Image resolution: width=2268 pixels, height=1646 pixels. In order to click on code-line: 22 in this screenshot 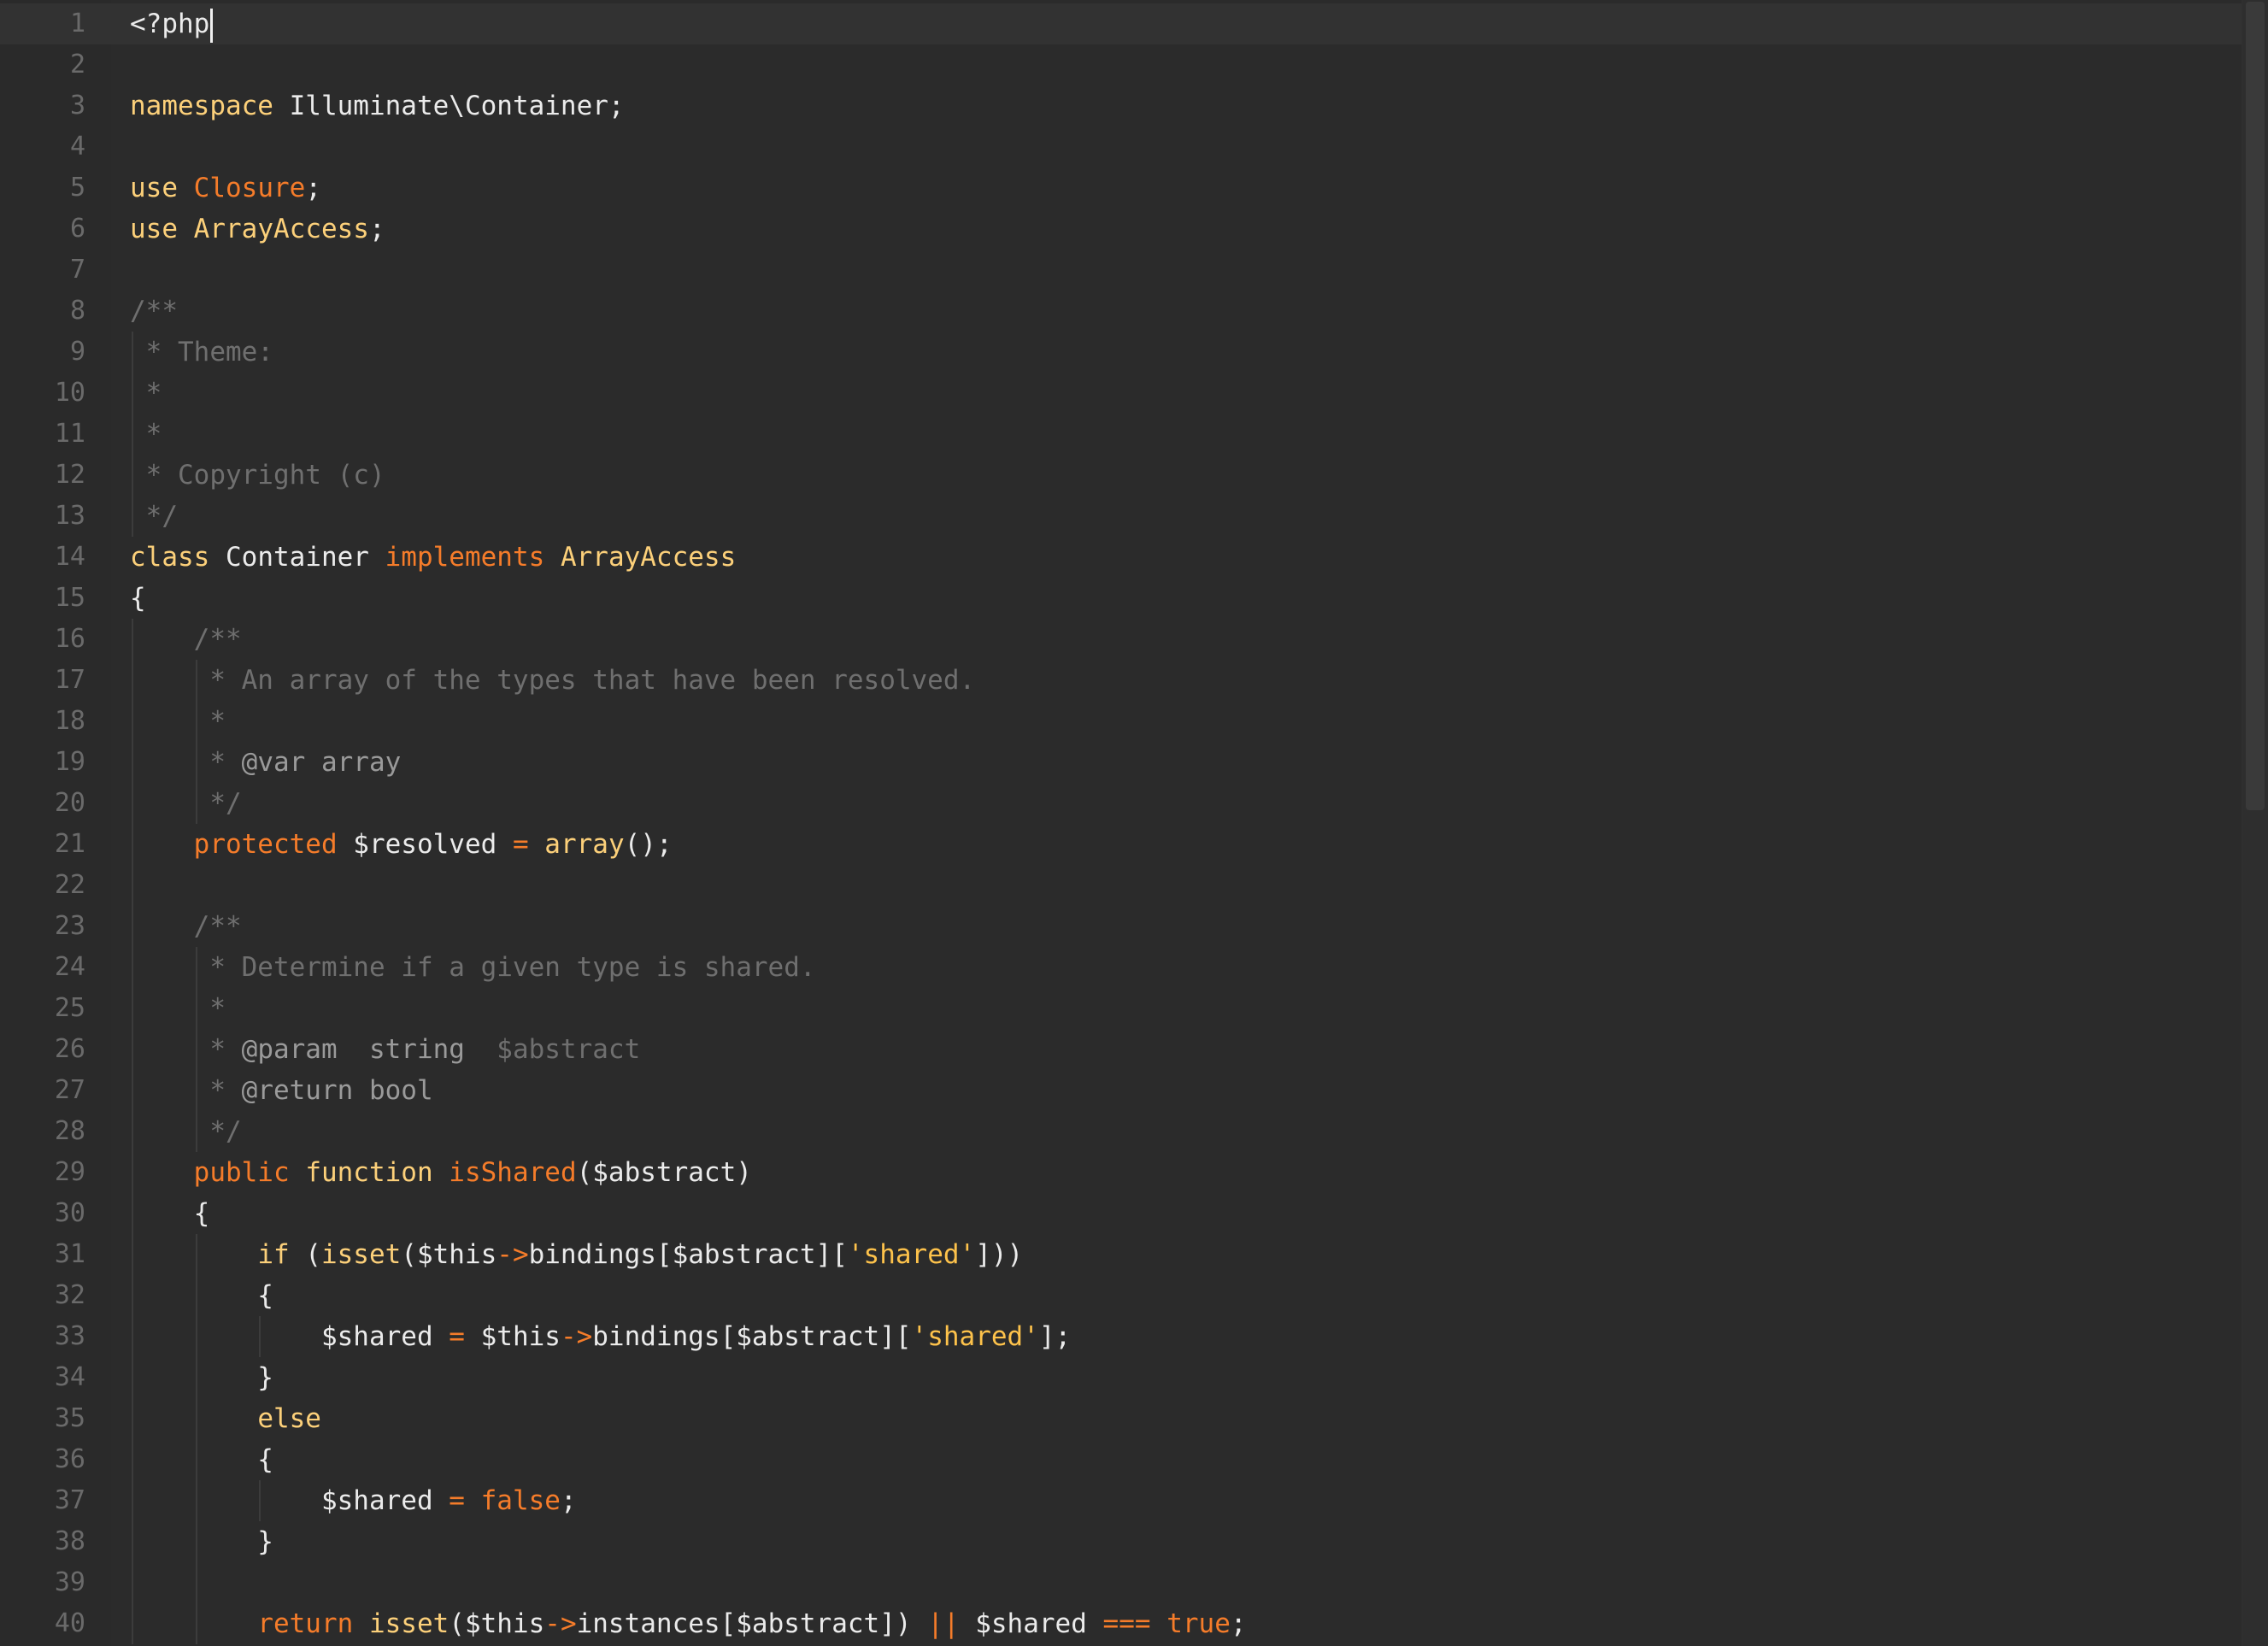, I will do `click(1121, 885)`.